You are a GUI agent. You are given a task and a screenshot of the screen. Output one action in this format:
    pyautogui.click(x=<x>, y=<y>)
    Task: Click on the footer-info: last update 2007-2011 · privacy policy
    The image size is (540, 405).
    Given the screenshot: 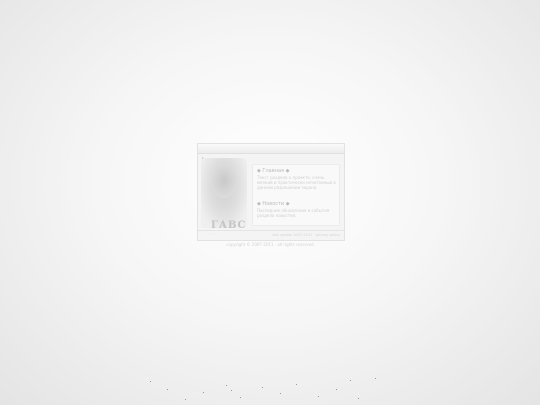 What is the action you would take?
    pyautogui.click(x=306, y=235)
    